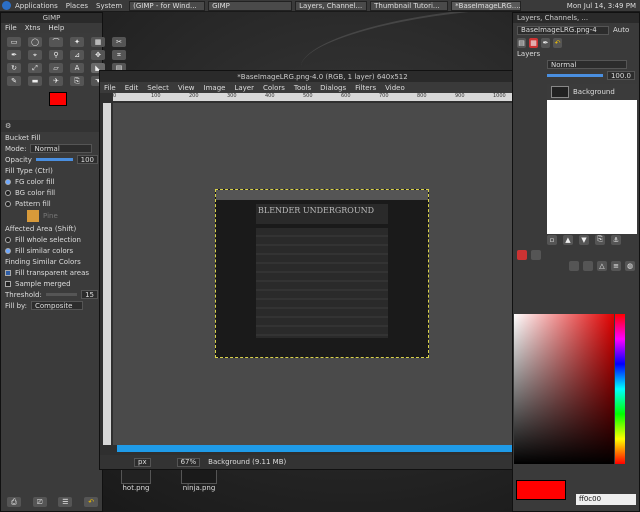 The height and width of the screenshot is (512, 640). What do you see at coordinates (58, 99) in the screenshot?
I see `fg-color-swatch` at bounding box center [58, 99].